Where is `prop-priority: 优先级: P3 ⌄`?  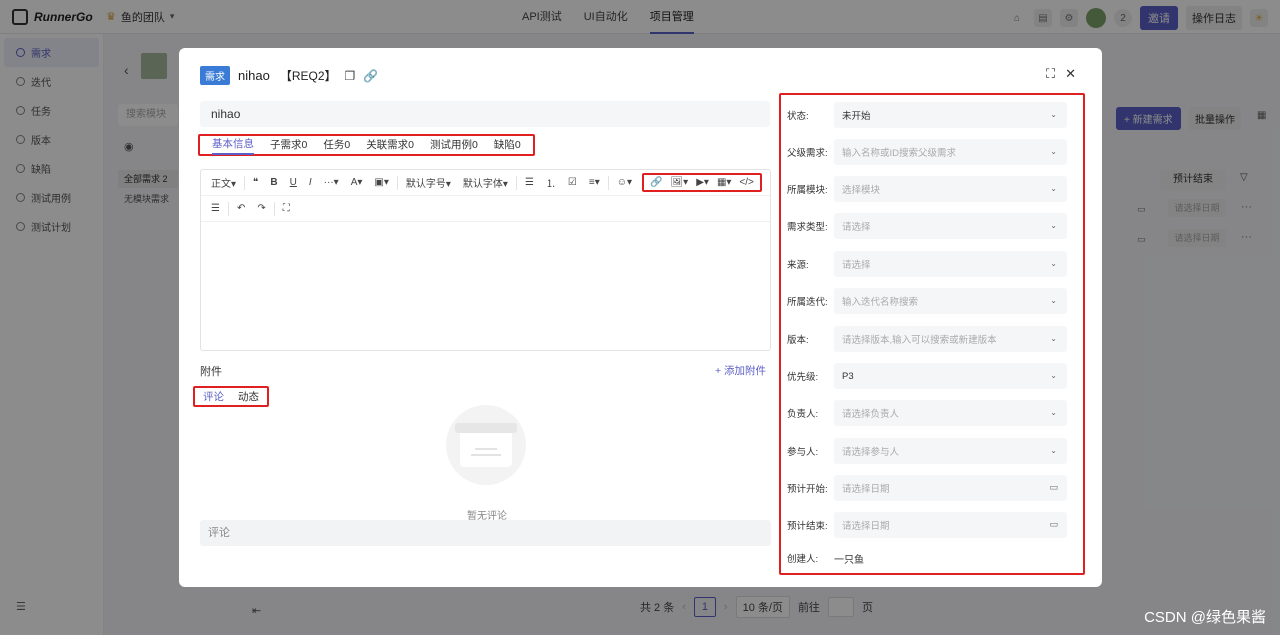 prop-priority: 优先级: P3 ⌄ is located at coordinates (932, 376).